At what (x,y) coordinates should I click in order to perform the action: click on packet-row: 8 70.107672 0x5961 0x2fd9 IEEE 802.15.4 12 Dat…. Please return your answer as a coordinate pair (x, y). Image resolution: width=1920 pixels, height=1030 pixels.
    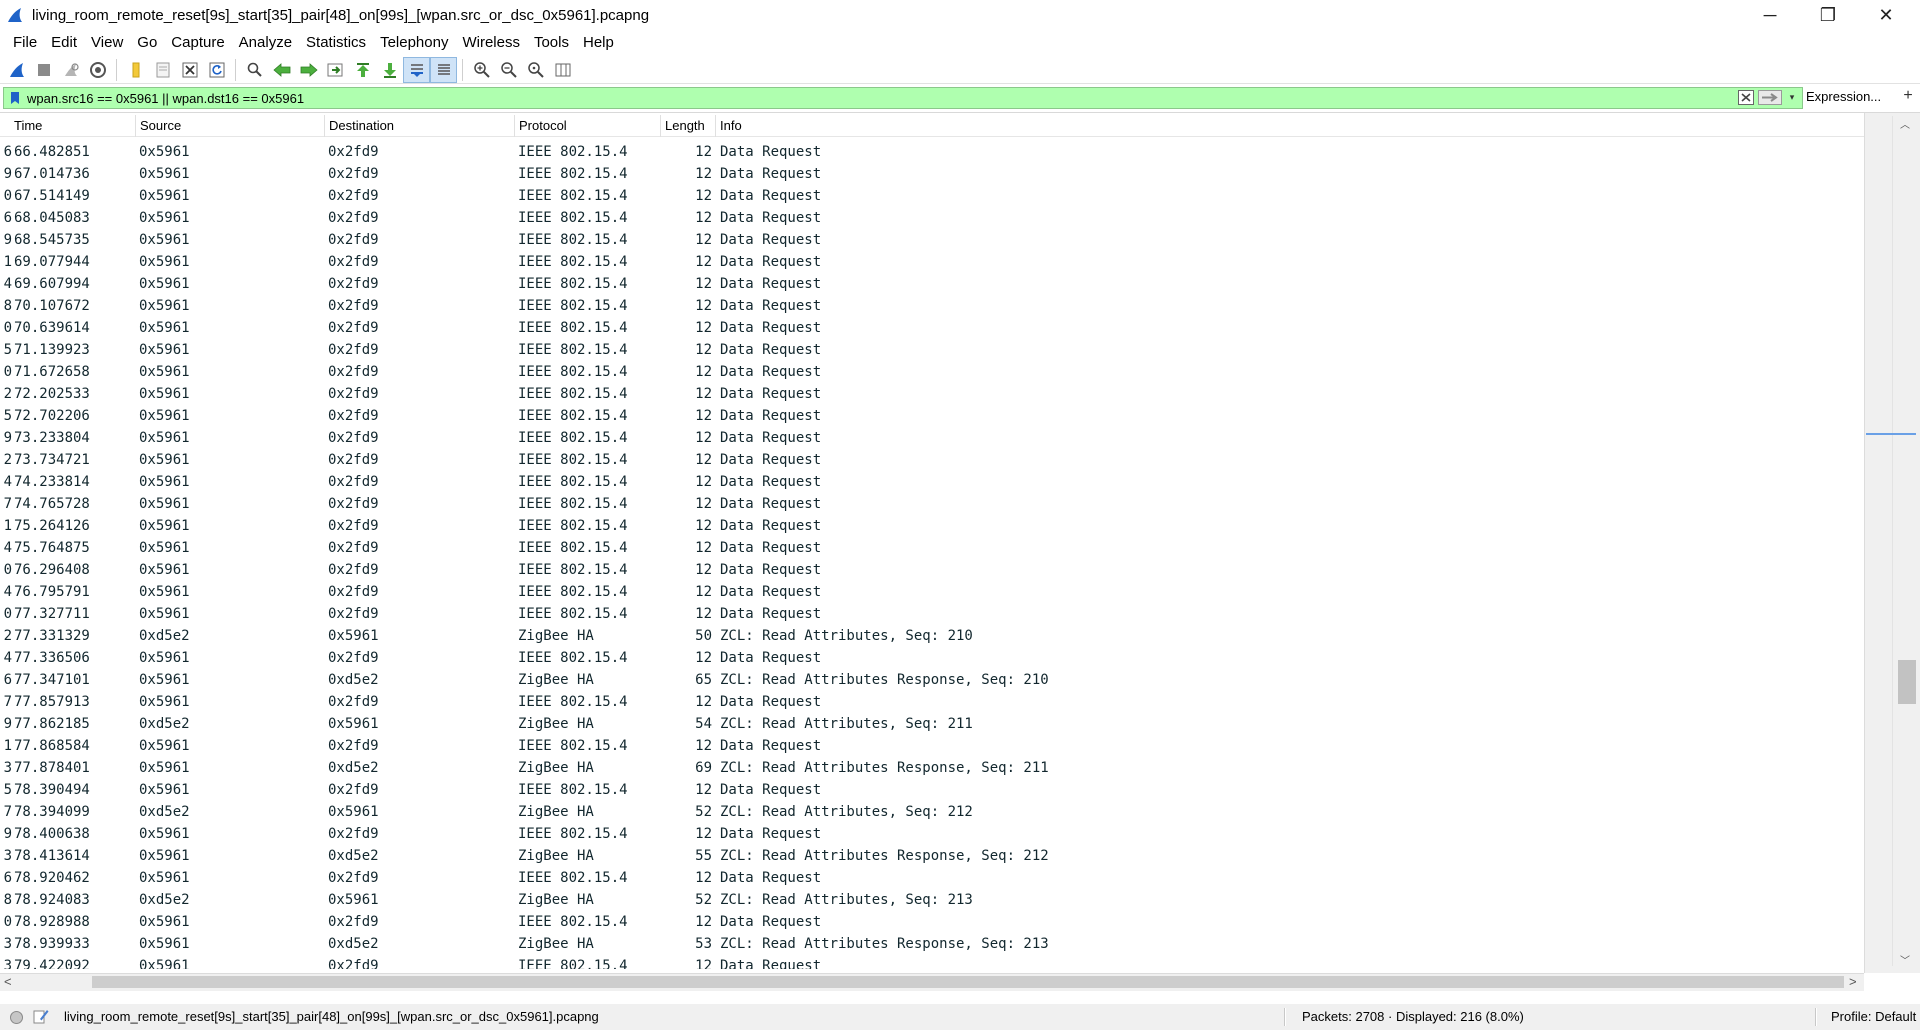
    Looking at the image, I should click on (932, 306).